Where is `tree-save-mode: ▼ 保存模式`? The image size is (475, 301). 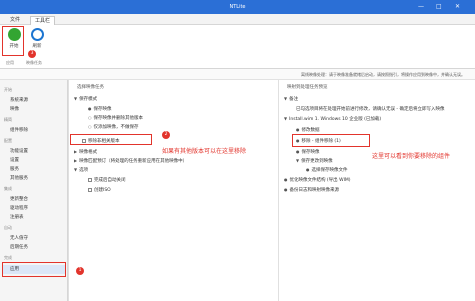 tree-save-mode: ▼ 保存模式 is located at coordinates (85, 99).